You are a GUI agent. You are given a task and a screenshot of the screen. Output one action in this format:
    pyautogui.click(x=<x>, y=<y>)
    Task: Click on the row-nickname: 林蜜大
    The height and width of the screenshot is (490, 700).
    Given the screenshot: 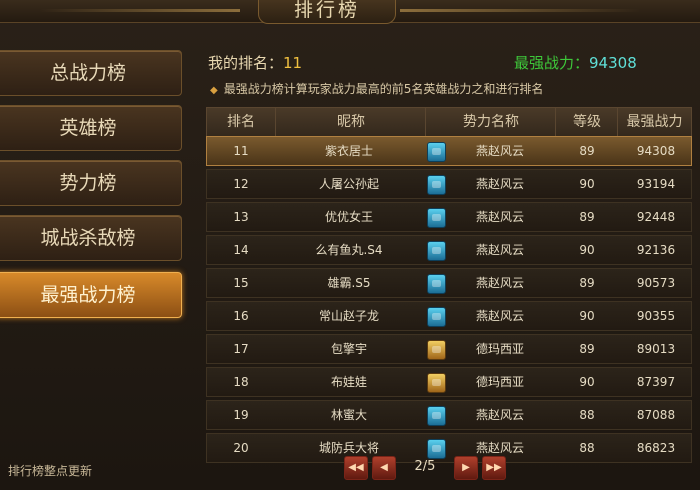 What is the action you would take?
    pyautogui.click(x=348, y=415)
    